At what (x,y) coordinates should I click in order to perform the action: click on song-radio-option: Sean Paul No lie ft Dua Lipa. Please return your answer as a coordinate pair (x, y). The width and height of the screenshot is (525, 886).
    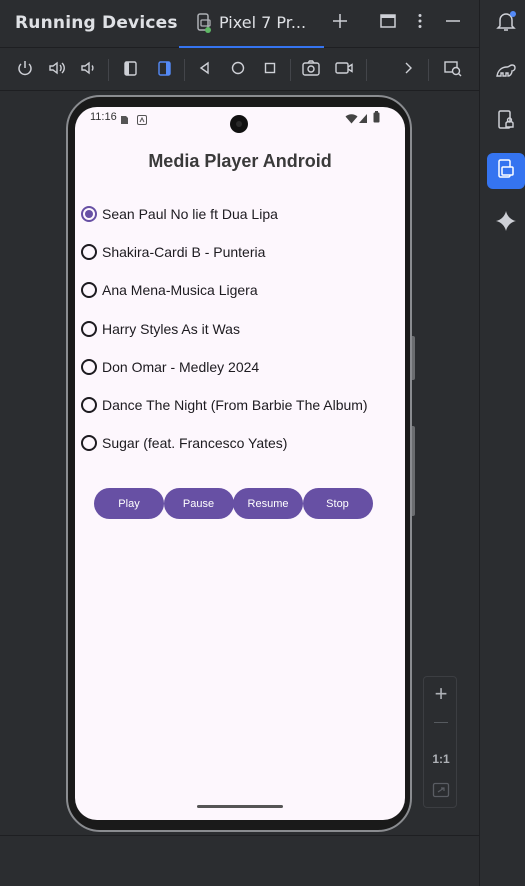
    Looking at the image, I should click on (240, 214).